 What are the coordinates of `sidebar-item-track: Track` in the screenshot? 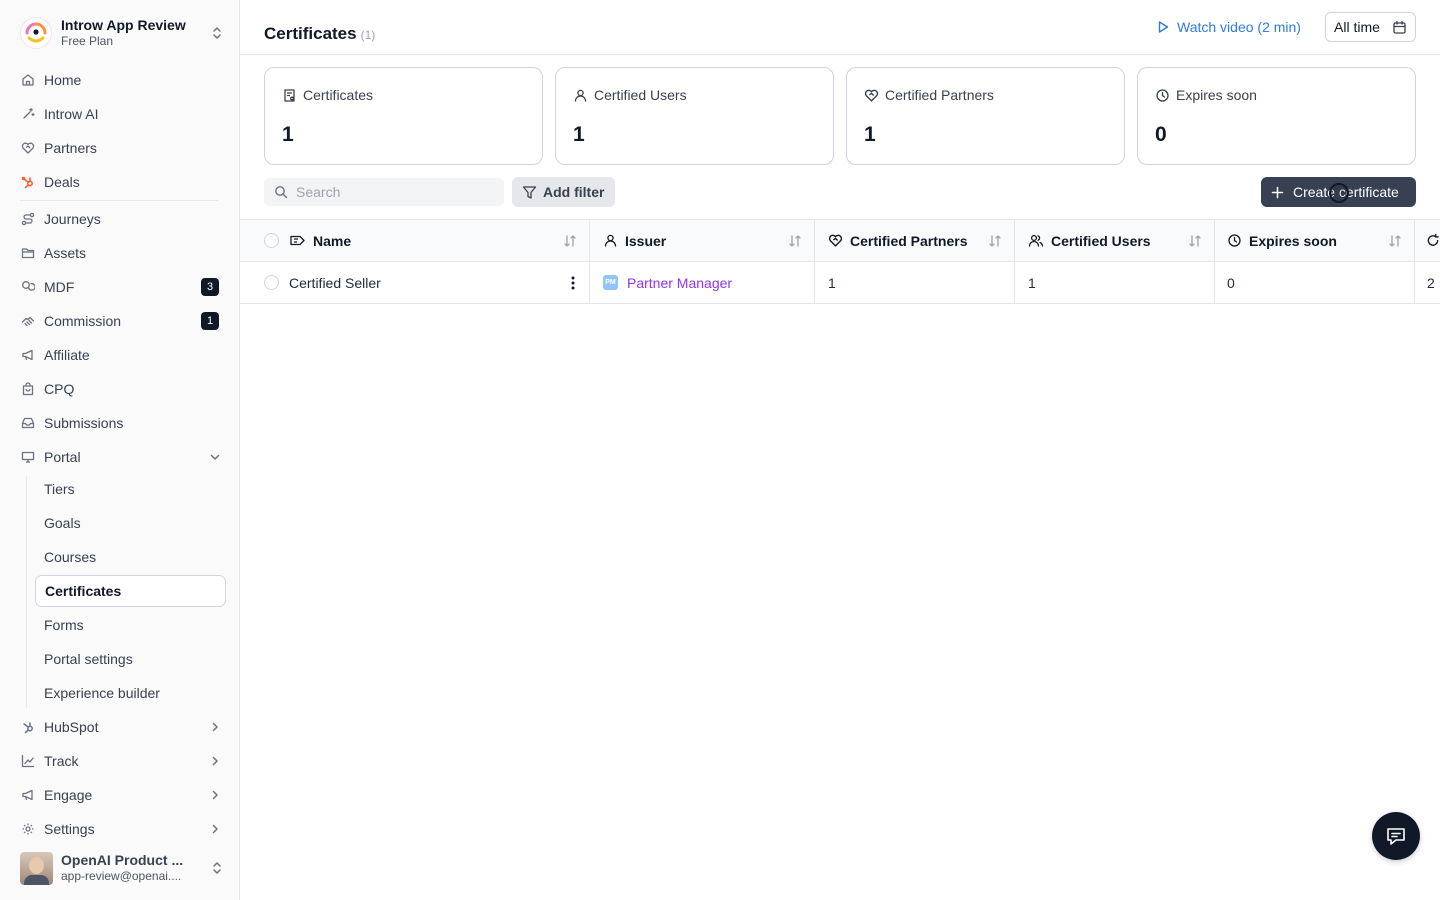 It's located at (120, 761).